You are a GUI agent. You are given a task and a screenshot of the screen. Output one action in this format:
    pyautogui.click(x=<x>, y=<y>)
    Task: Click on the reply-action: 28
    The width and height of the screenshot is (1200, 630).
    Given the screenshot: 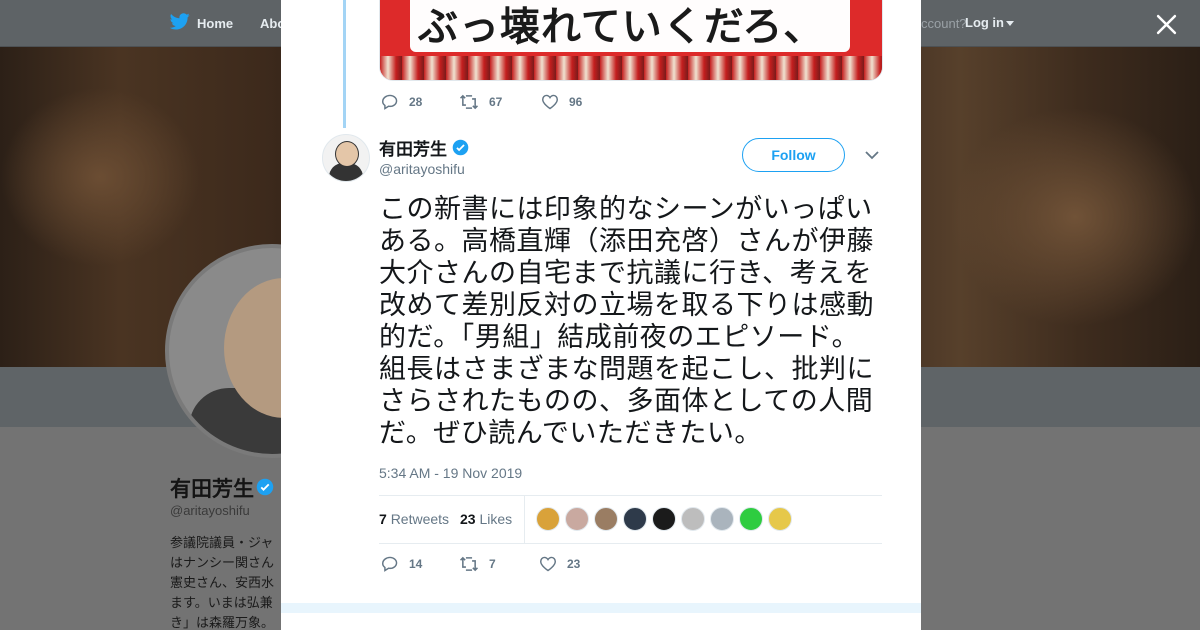 What is the action you would take?
    pyautogui.click(x=401, y=102)
    